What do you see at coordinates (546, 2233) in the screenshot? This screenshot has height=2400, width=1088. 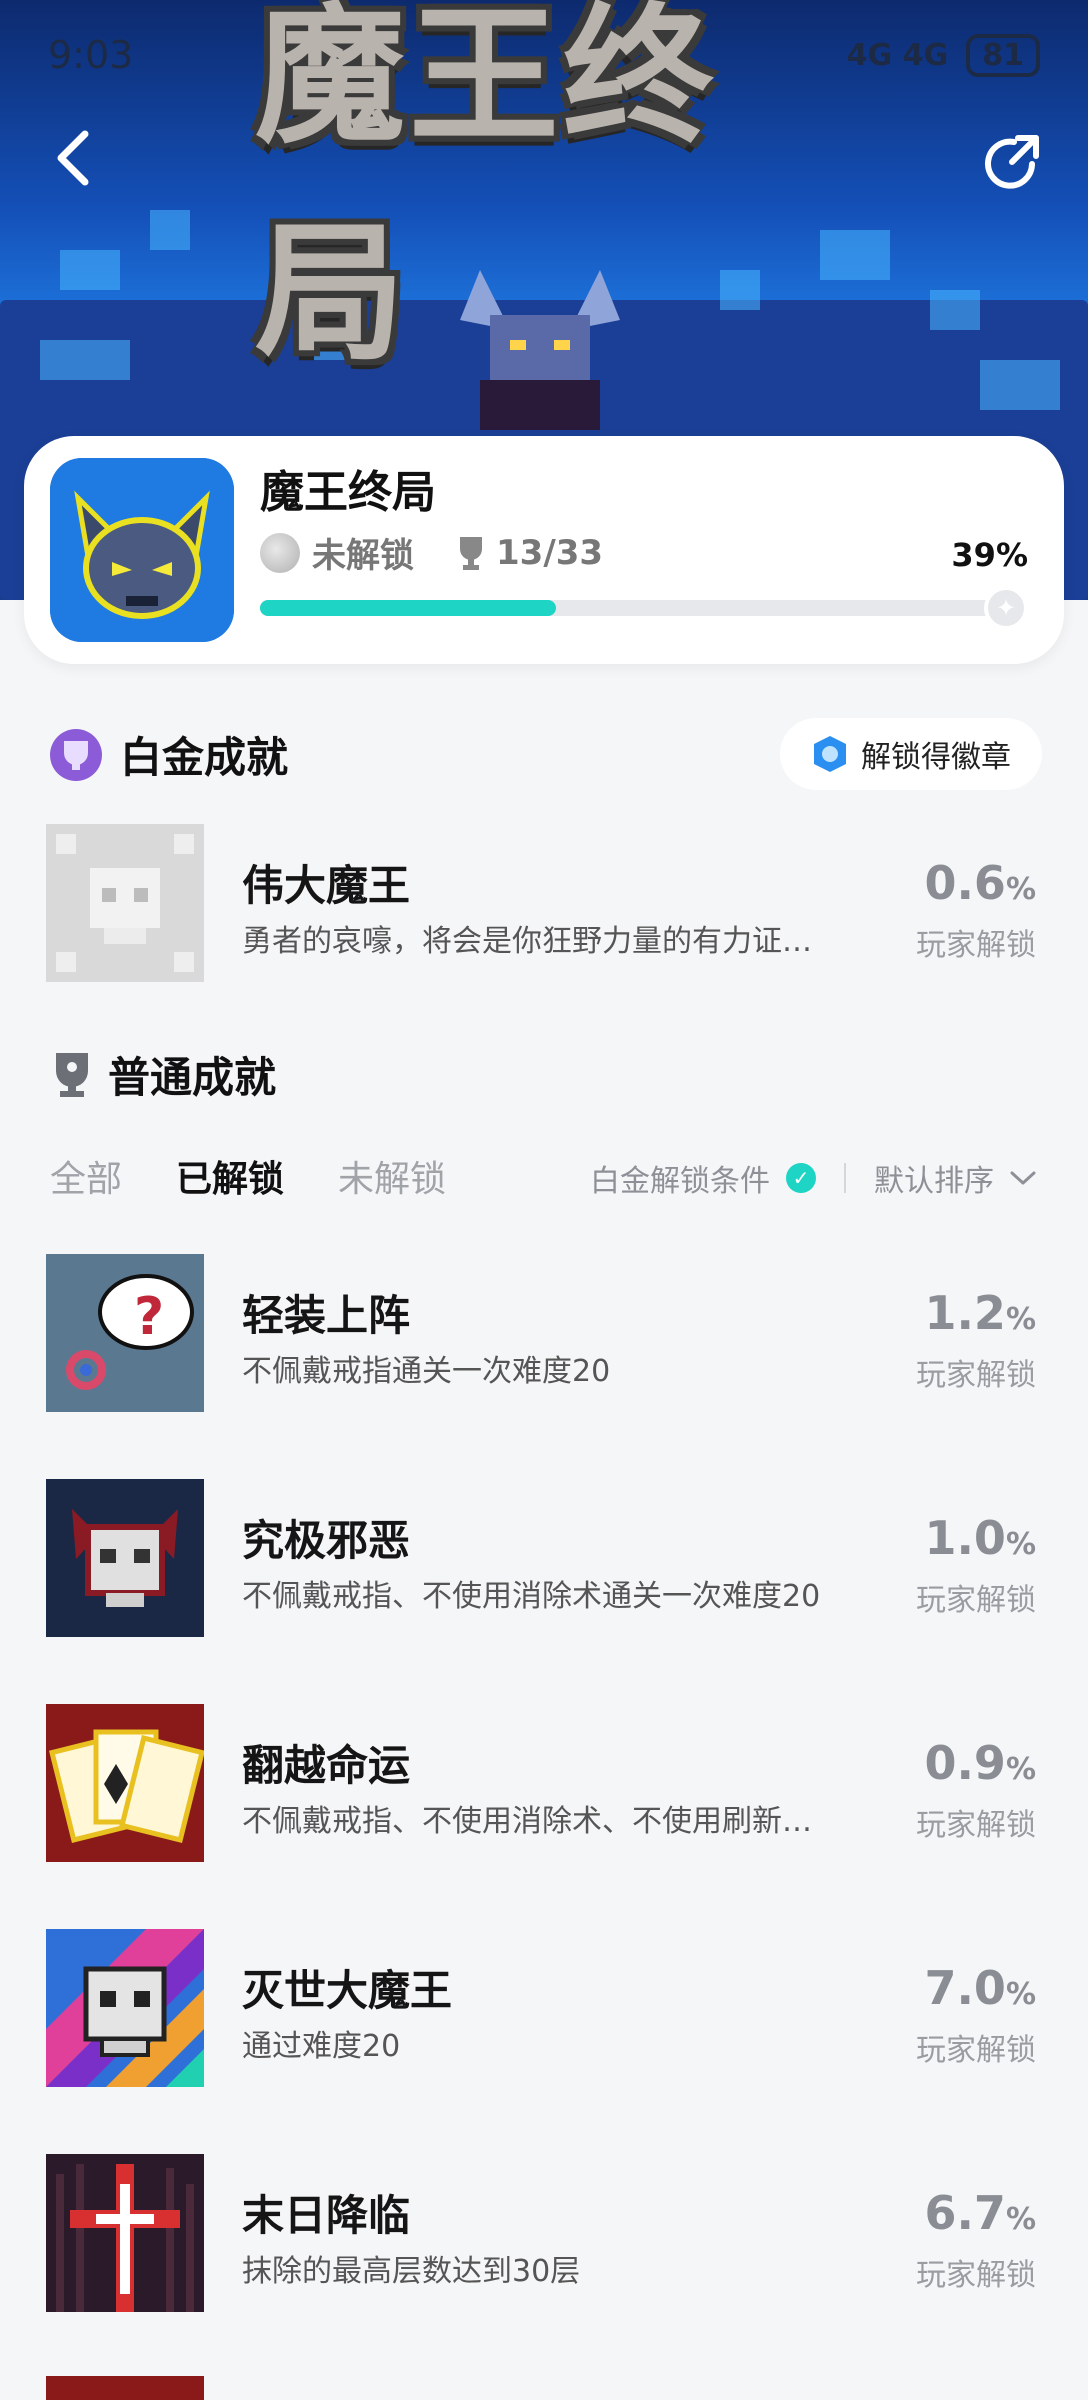 I see `list-item: 末日降临 抹除的最高层数达到30层 6.7% 玩家解锁` at bounding box center [546, 2233].